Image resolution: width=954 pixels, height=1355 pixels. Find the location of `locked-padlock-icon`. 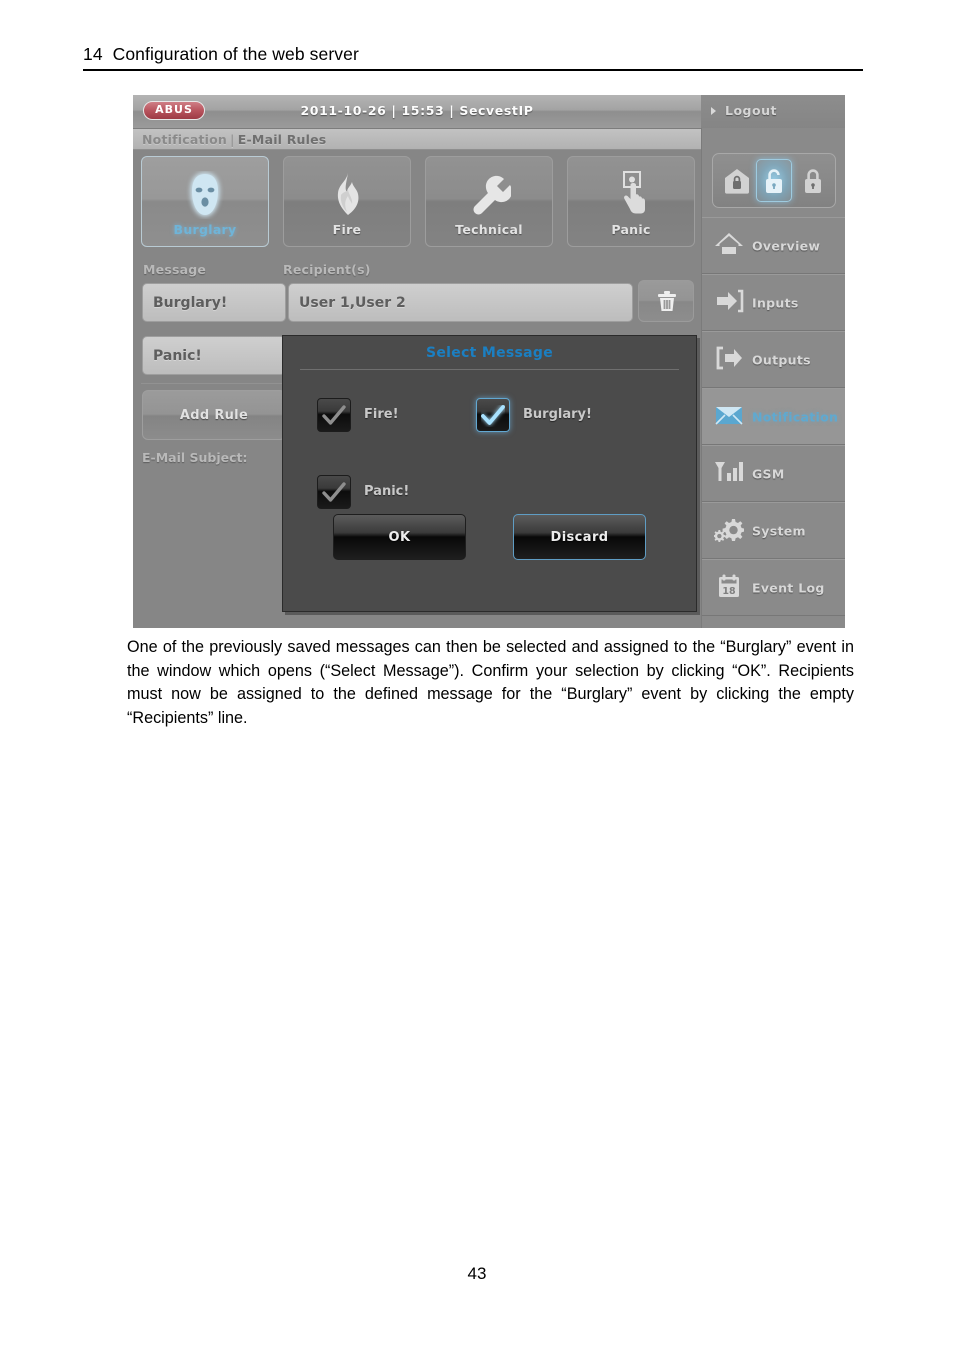

locked-padlock-icon is located at coordinates (813, 180).